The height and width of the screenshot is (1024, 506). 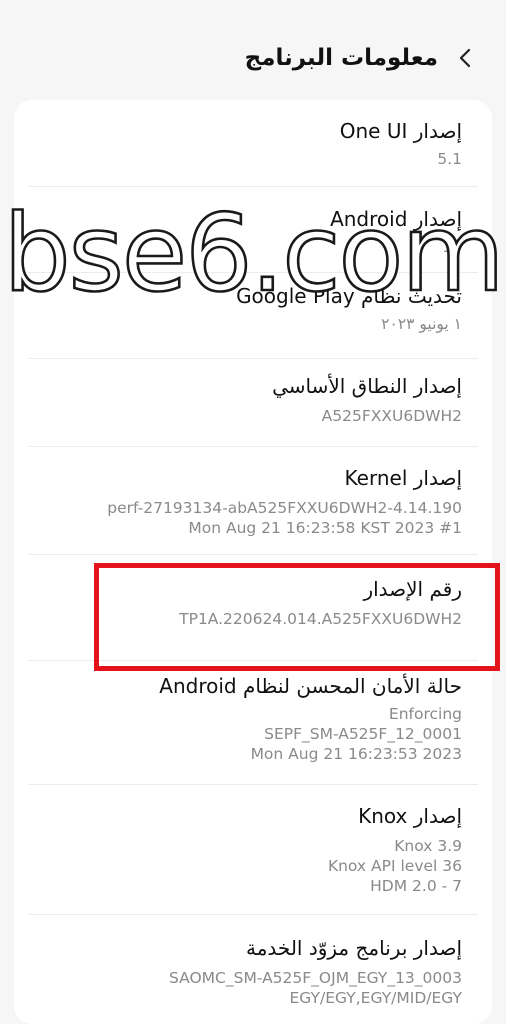 I want to click on item-title: إصدار One UI, so click(x=400, y=131).